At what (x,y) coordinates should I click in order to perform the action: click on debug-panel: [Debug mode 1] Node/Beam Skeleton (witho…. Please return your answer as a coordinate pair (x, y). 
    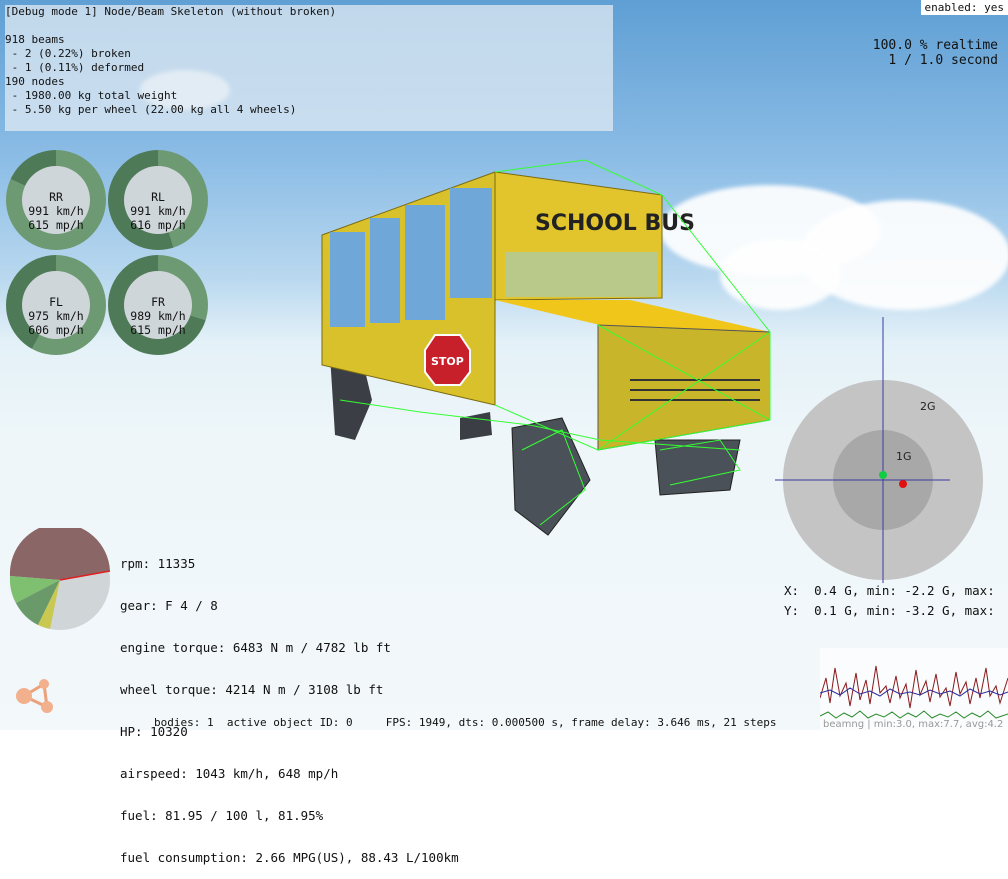
    Looking at the image, I should click on (309, 68).